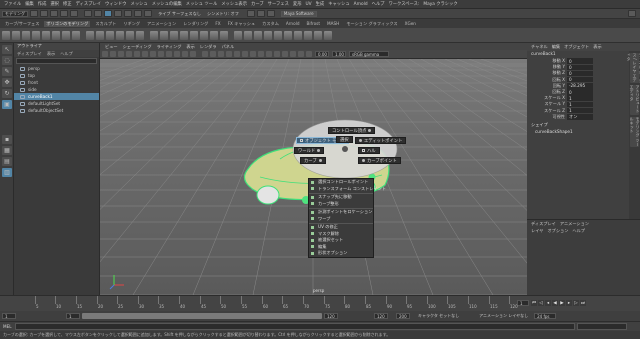 The image size is (640, 339). Describe the element at coordinates (7, 93) in the screenshot. I see `rotate-tool-icon: ↻` at that location.